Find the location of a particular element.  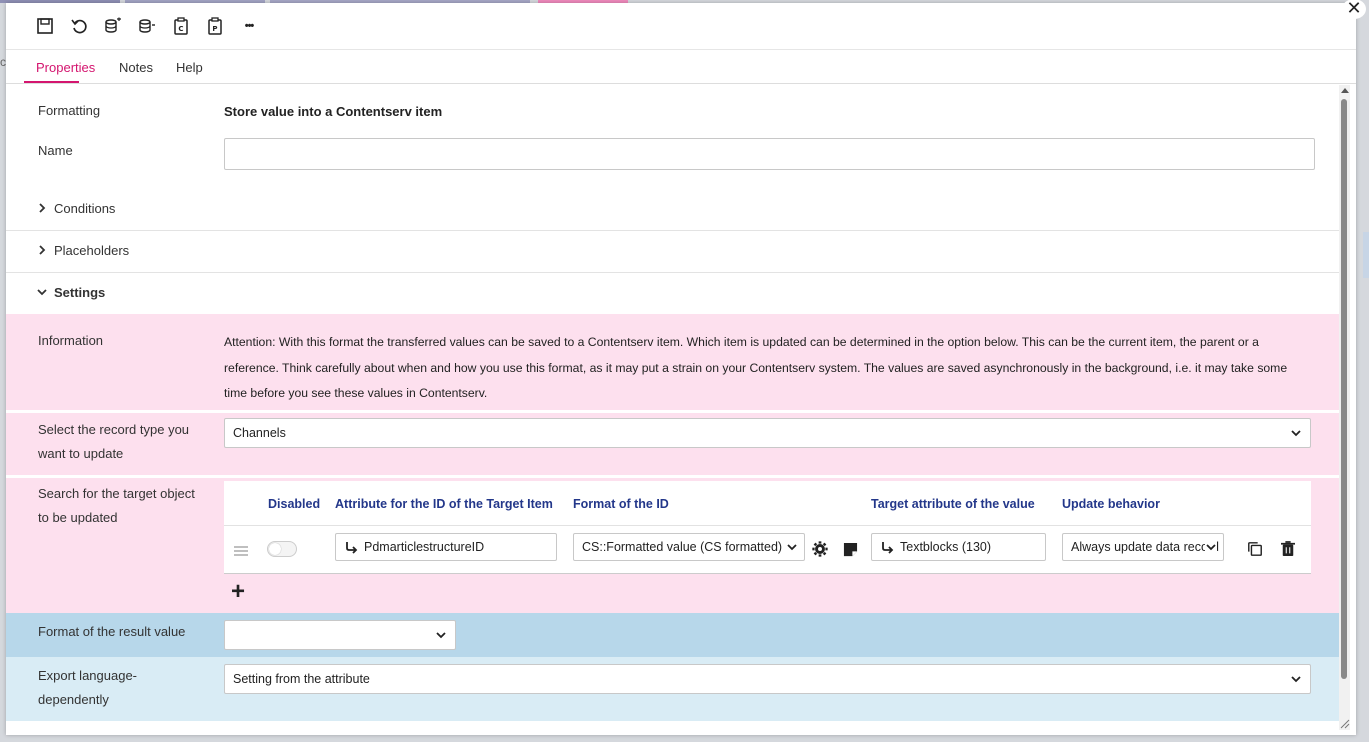

update-behavior-select: Always update data record is located at coordinates (1143, 547).